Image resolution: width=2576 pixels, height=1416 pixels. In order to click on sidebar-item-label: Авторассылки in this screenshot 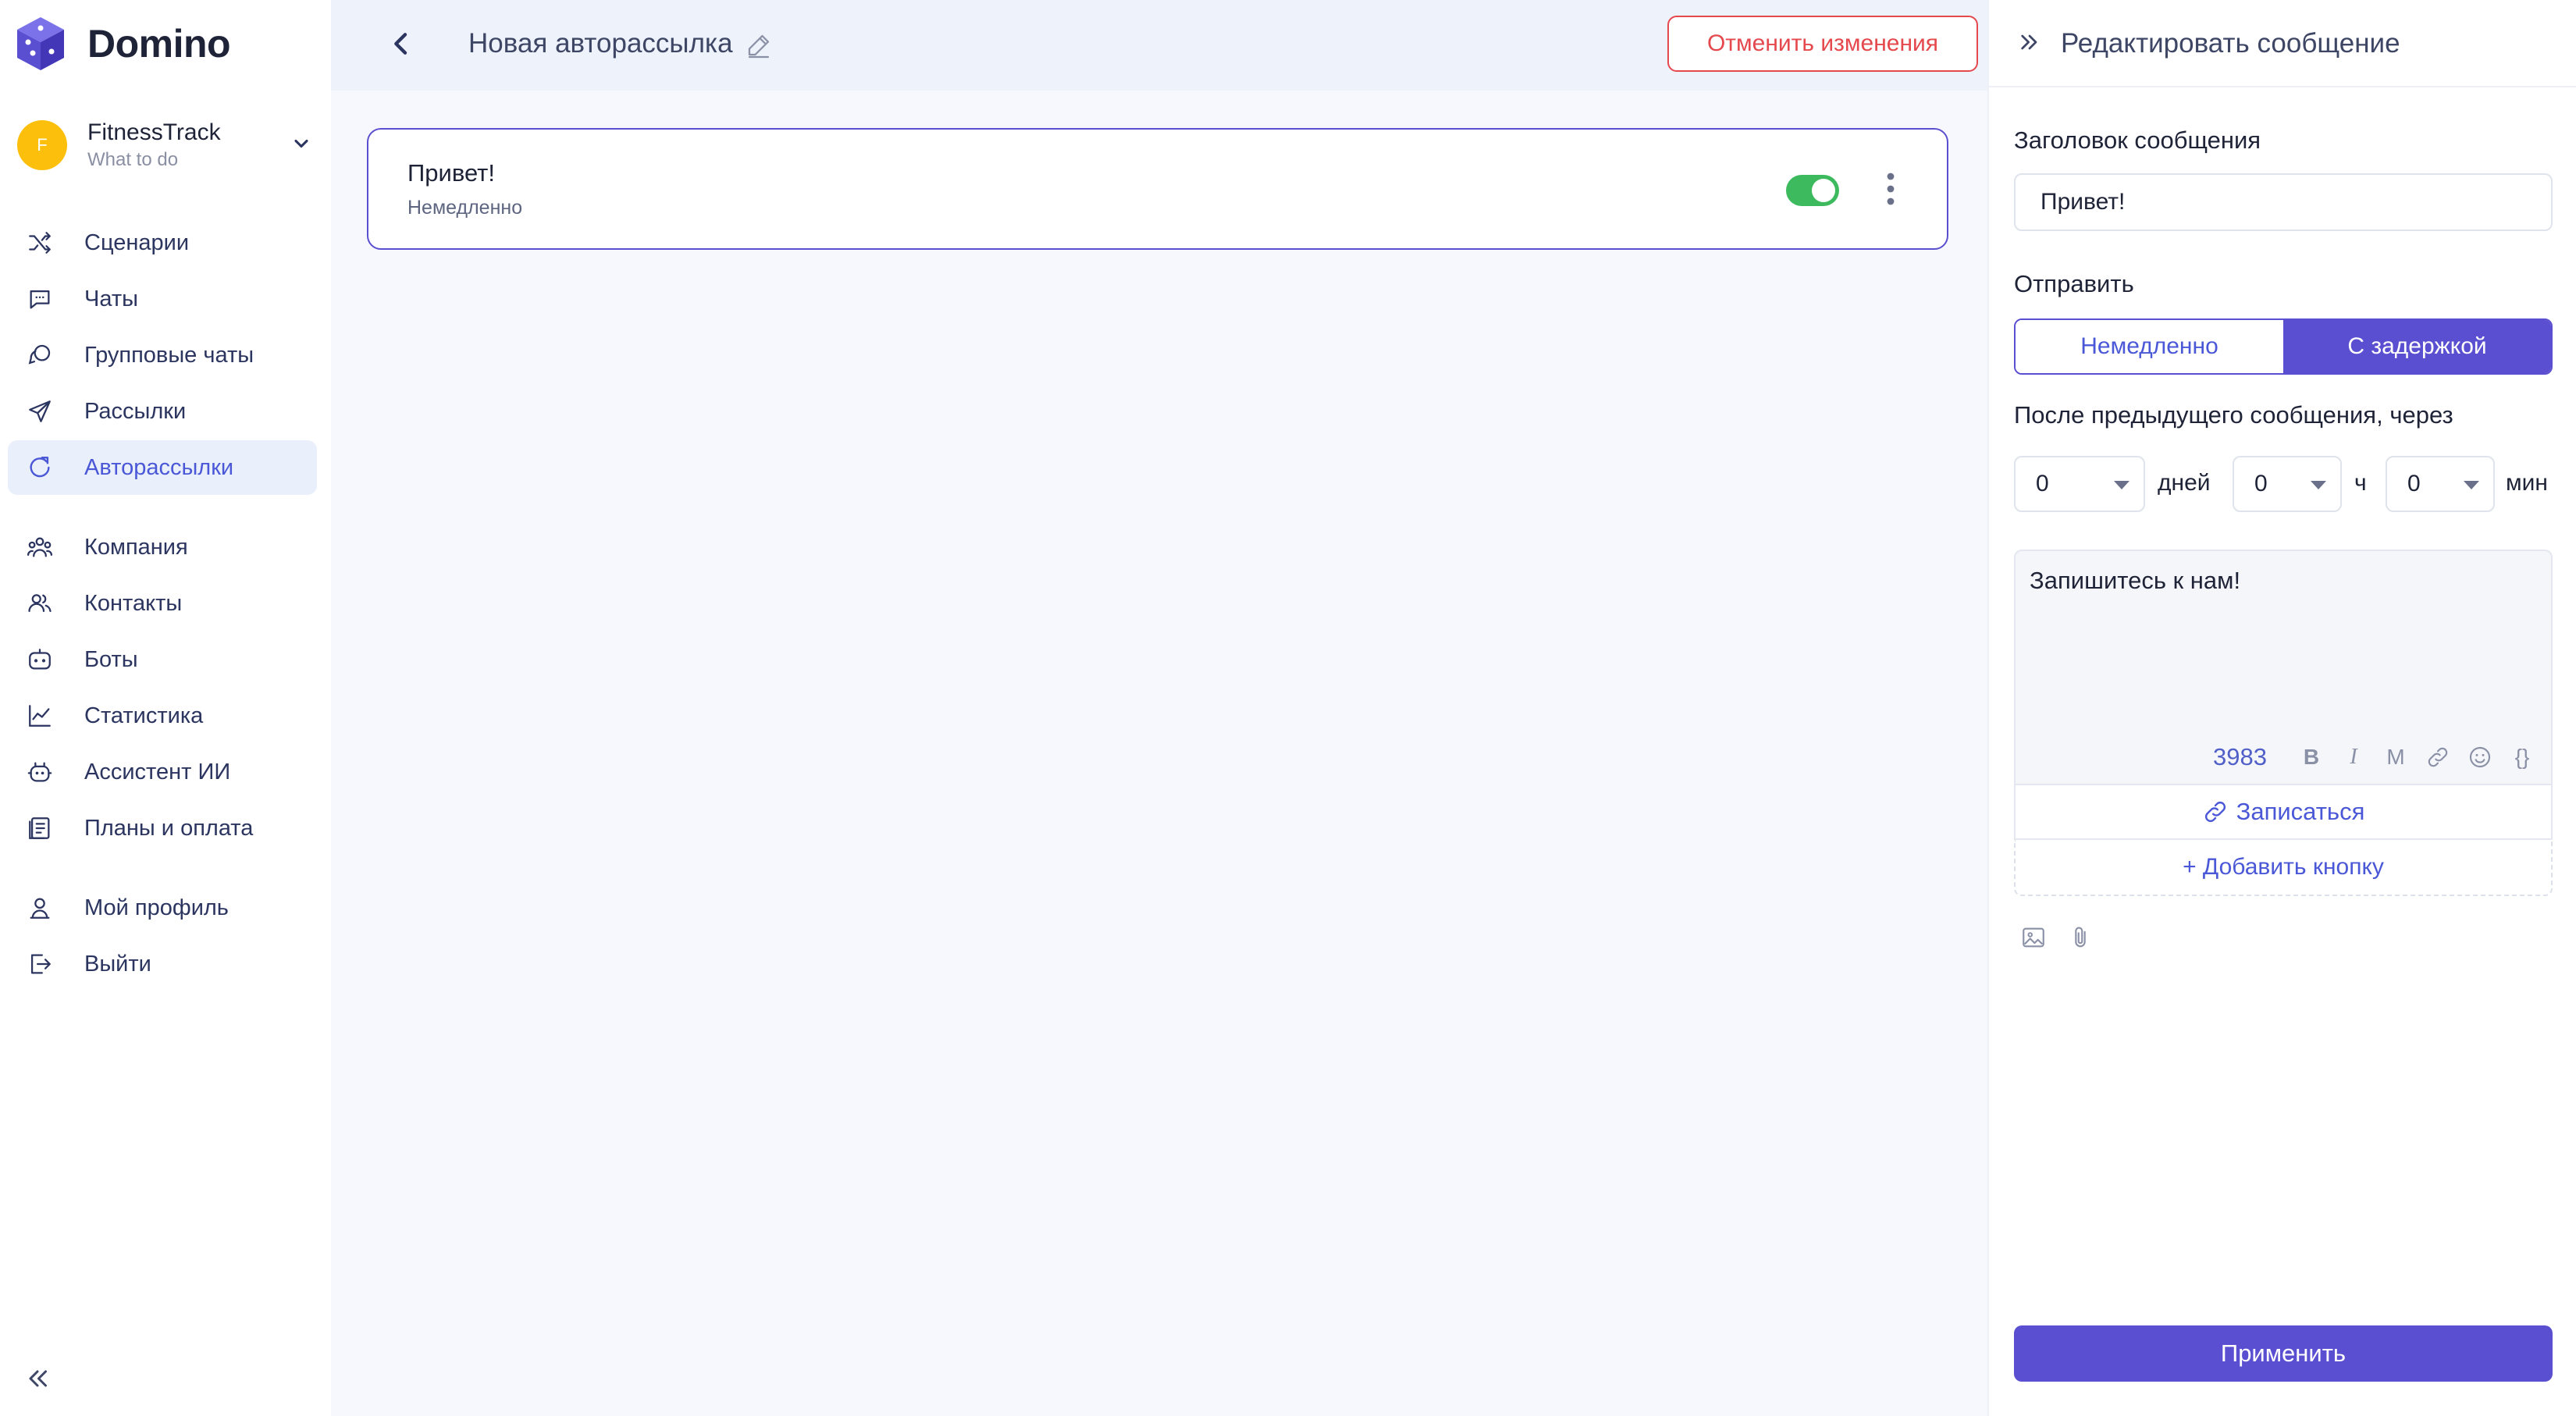, I will do `click(159, 467)`.